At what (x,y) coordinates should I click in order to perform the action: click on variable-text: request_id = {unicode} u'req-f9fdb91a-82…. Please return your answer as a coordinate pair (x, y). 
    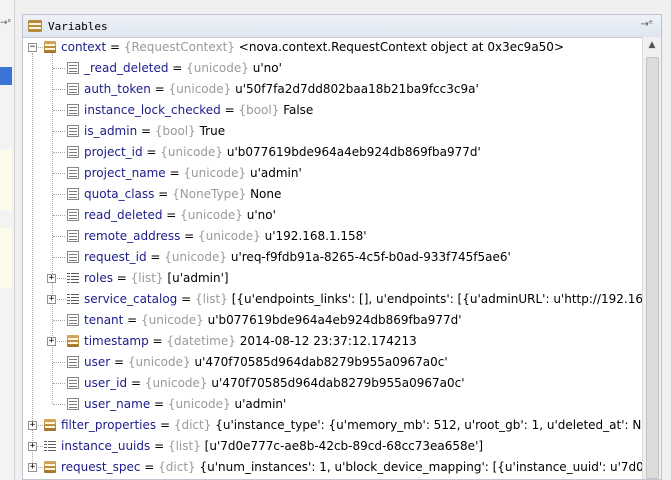
    Looking at the image, I should click on (297, 257).